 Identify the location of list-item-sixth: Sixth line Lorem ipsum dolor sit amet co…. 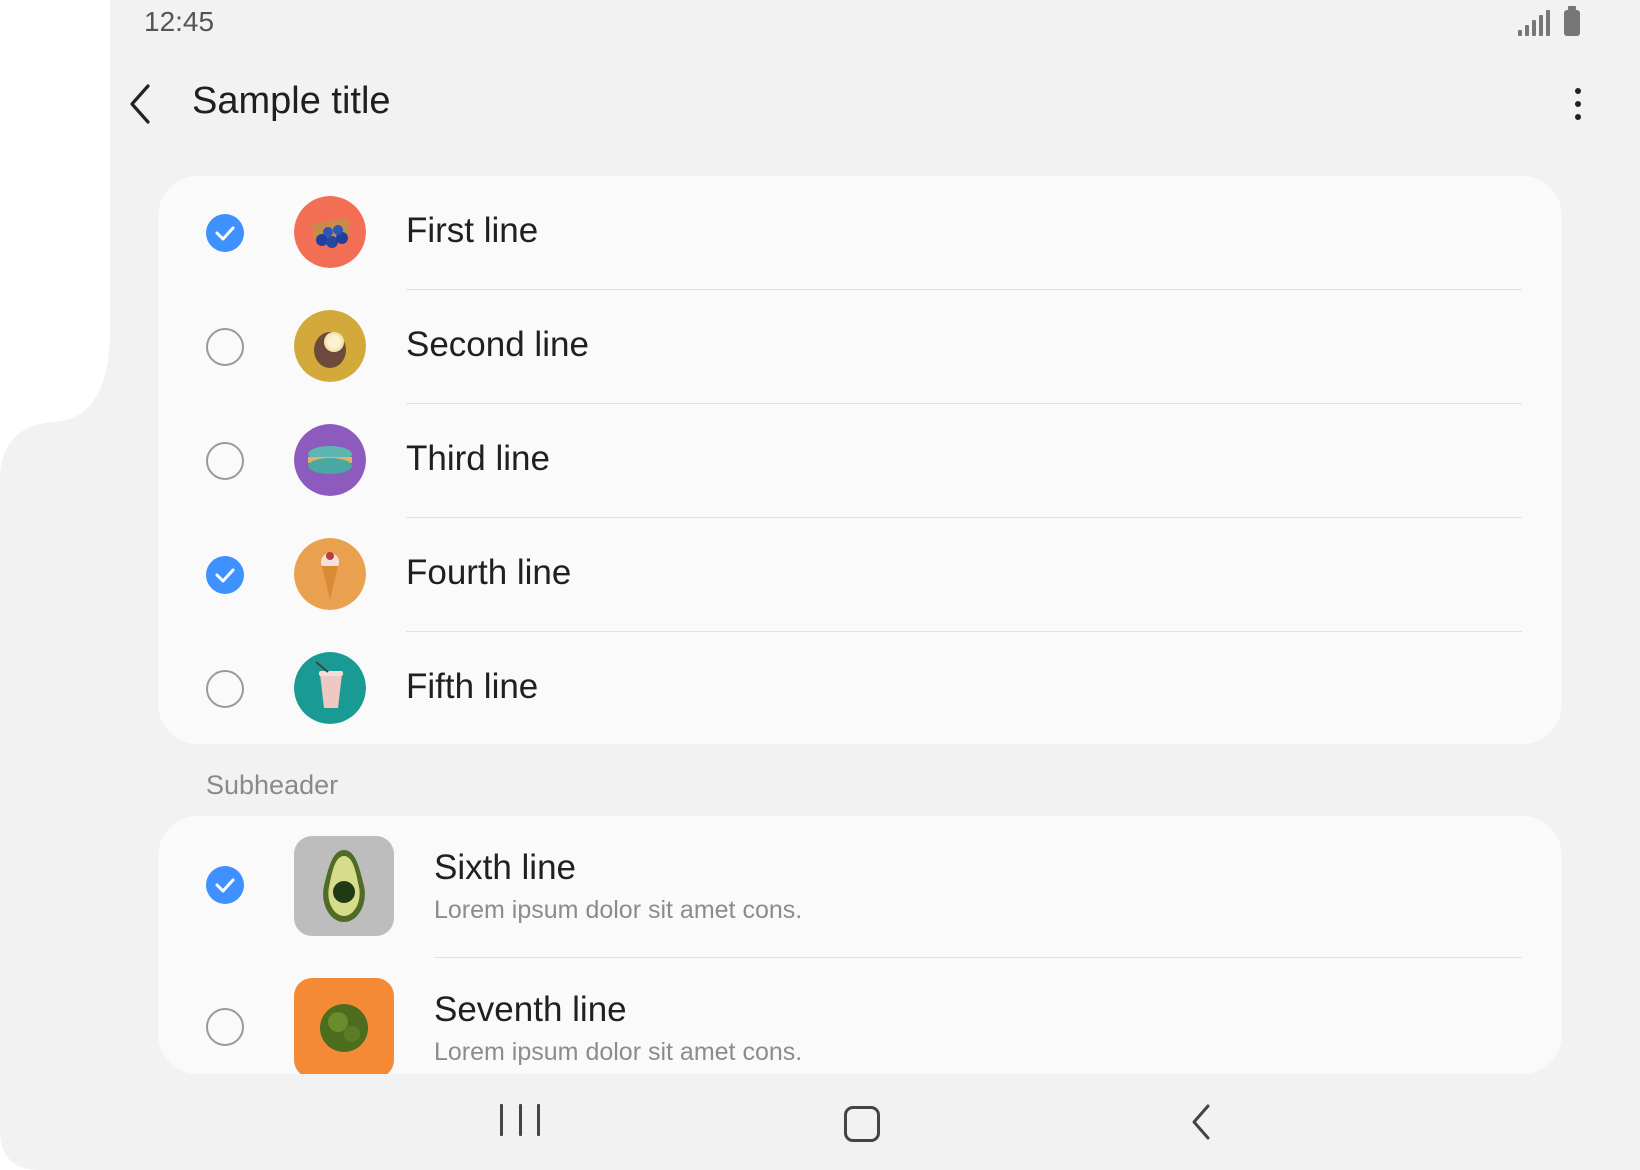
(860, 887).